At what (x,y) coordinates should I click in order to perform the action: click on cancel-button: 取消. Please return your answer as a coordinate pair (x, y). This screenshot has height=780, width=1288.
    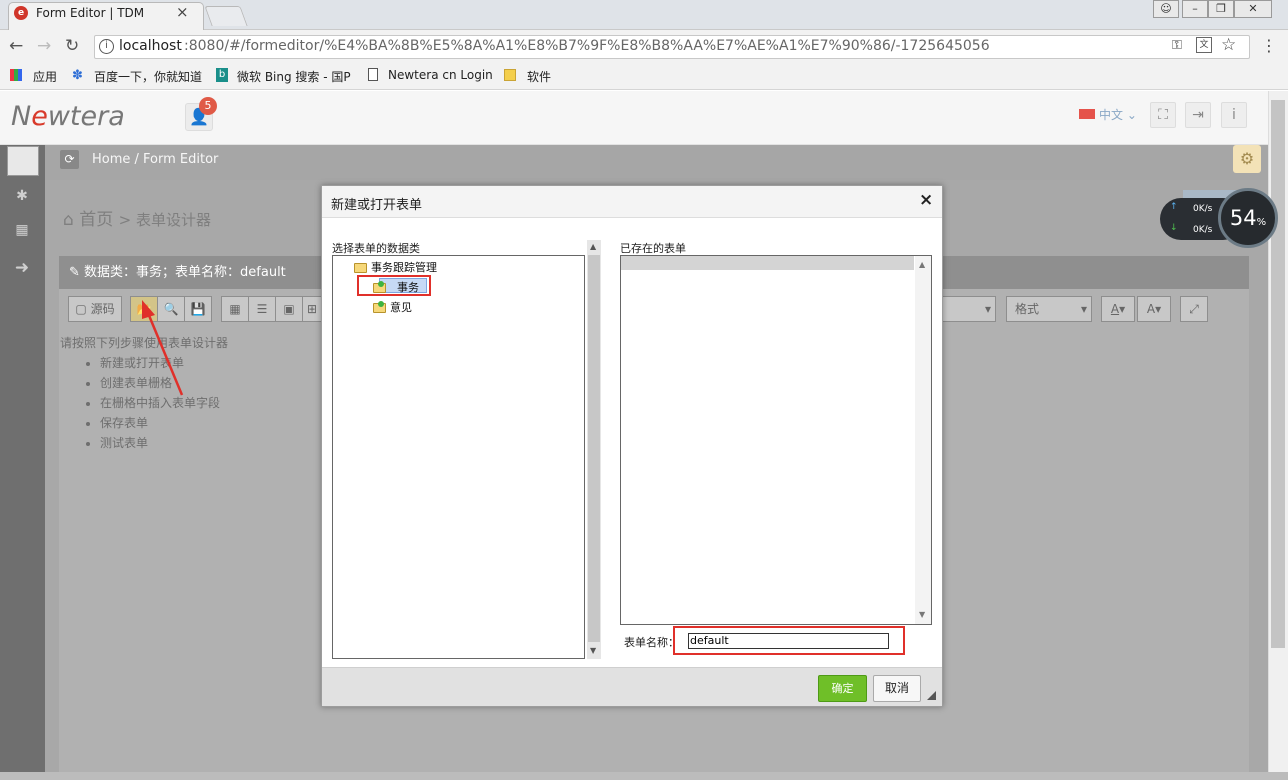
    Looking at the image, I should click on (897, 688).